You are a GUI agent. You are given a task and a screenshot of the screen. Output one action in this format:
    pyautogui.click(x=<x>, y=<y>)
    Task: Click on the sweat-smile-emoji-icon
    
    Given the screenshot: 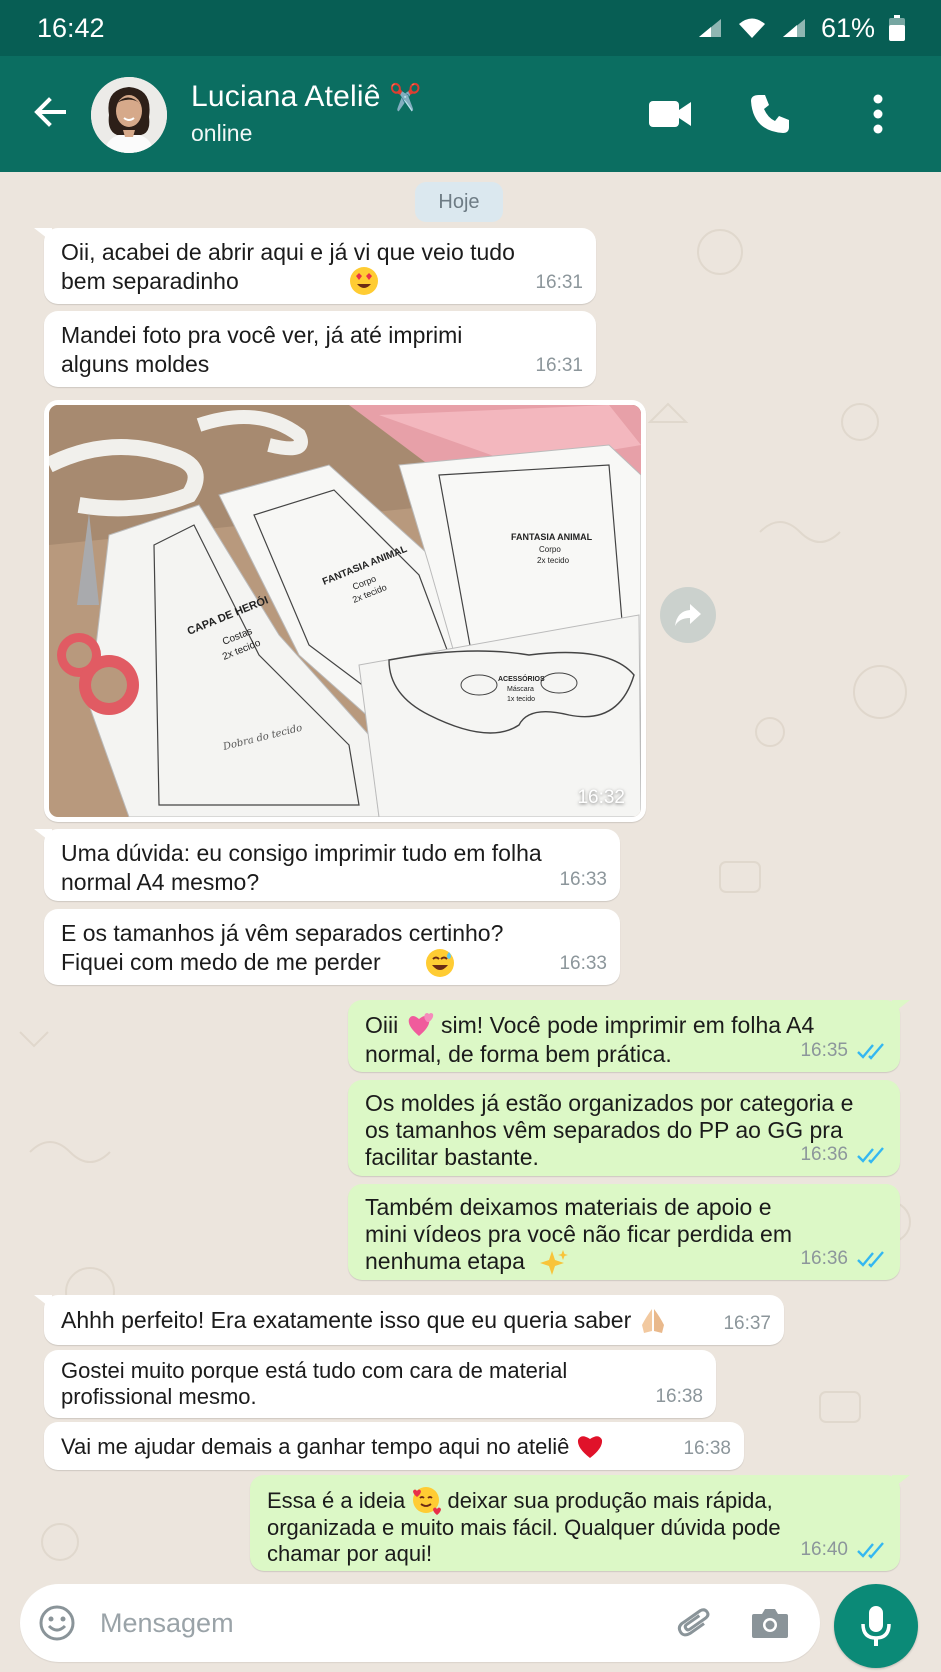 What is the action you would take?
    pyautogui.click(x=440, y=963)
    